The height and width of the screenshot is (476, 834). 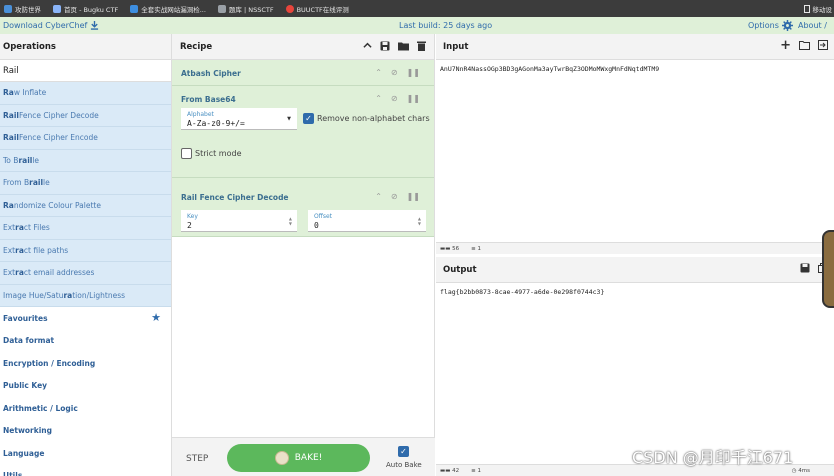 I want to click on bookmark-1: 首页 - Bugku CTF, so click(x=85, y=9).